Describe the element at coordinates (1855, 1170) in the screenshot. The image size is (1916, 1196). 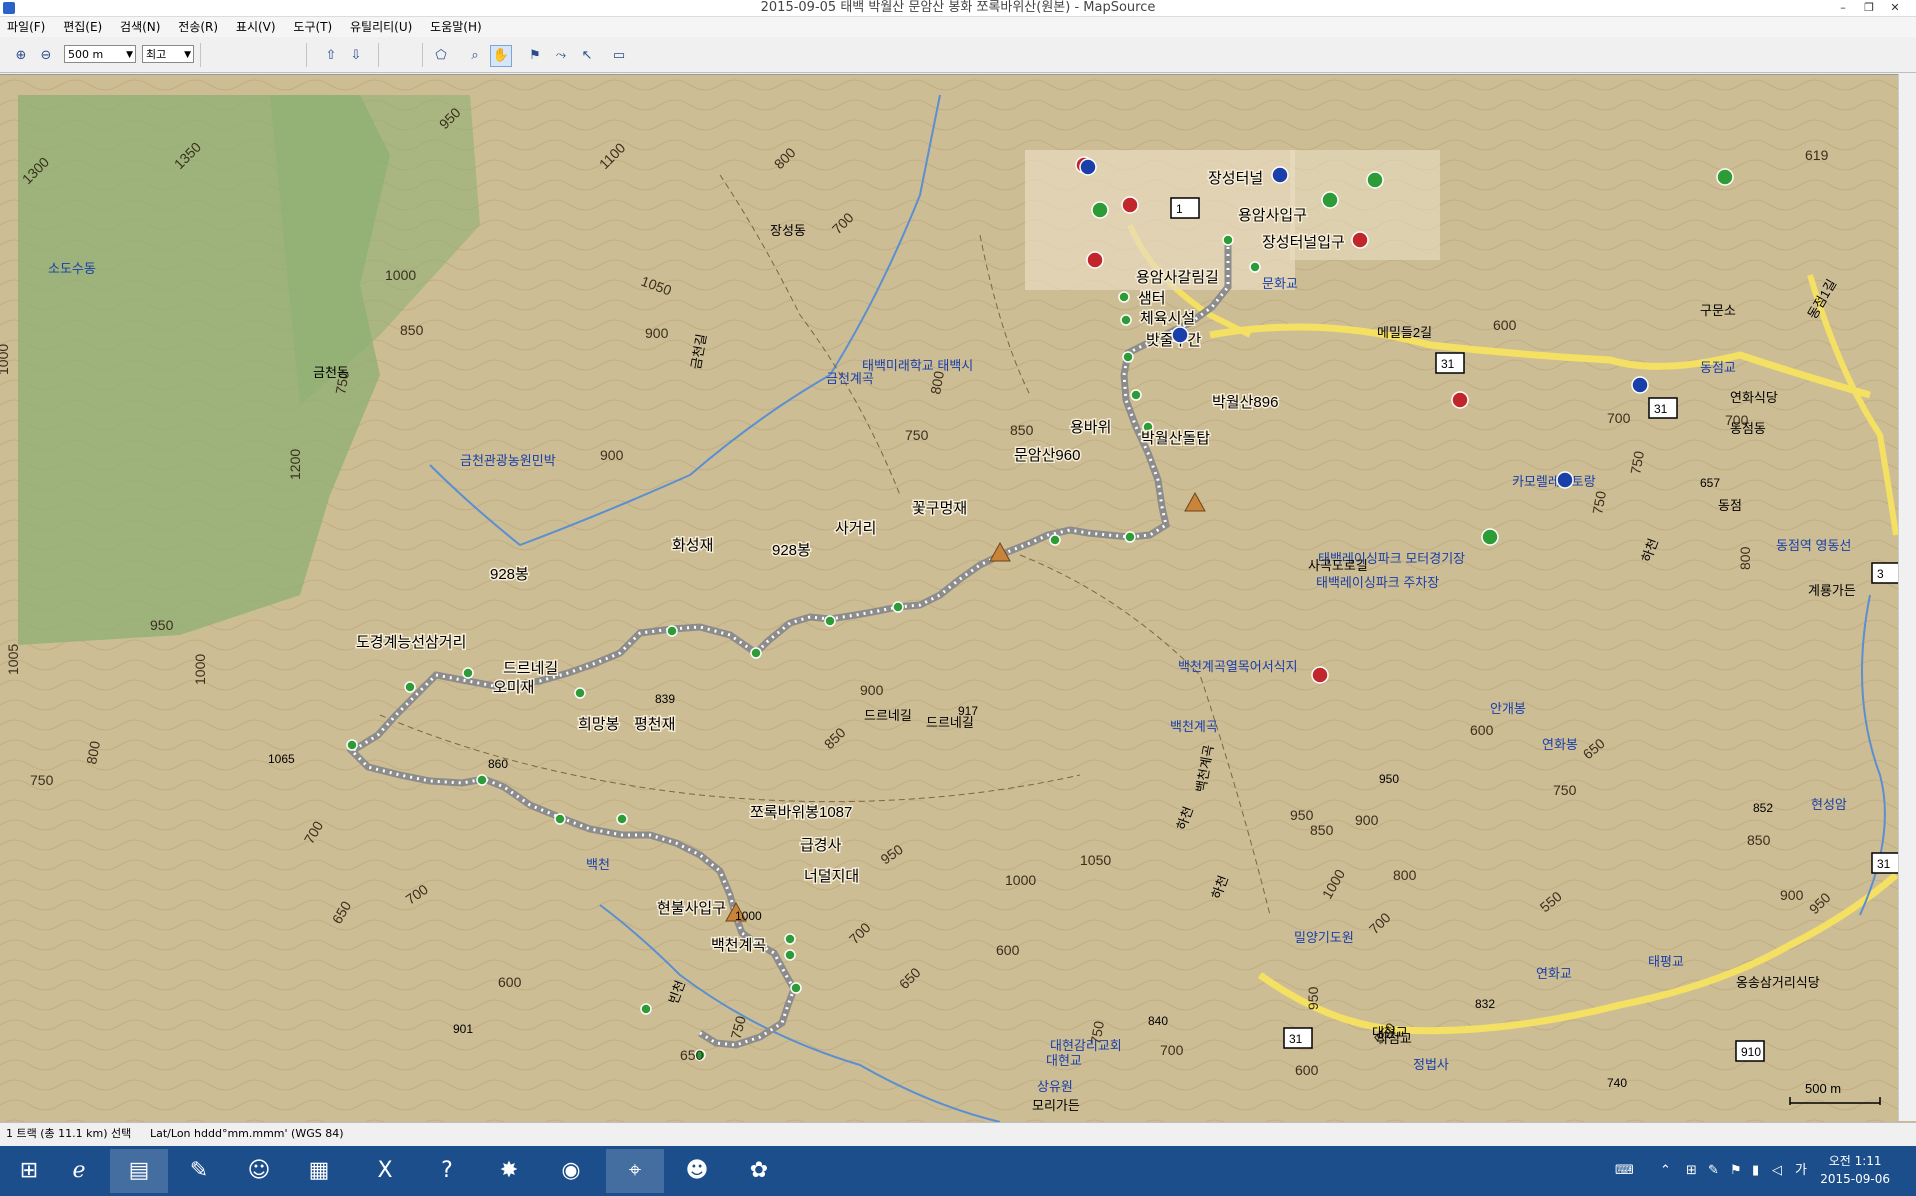
I see `taskbar-clock: 오전 1:11 2015-09-06` at that location.